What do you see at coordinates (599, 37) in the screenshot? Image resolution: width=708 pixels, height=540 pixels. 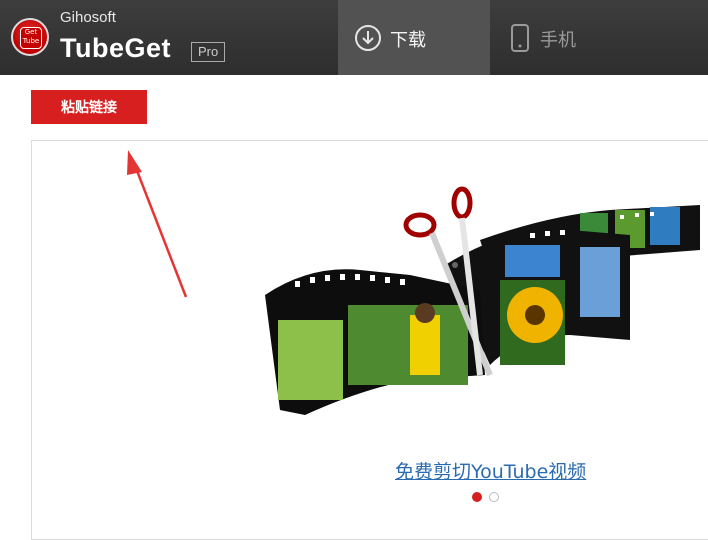 I see `tab-phone: 手机` at bounding box center [599, 37].